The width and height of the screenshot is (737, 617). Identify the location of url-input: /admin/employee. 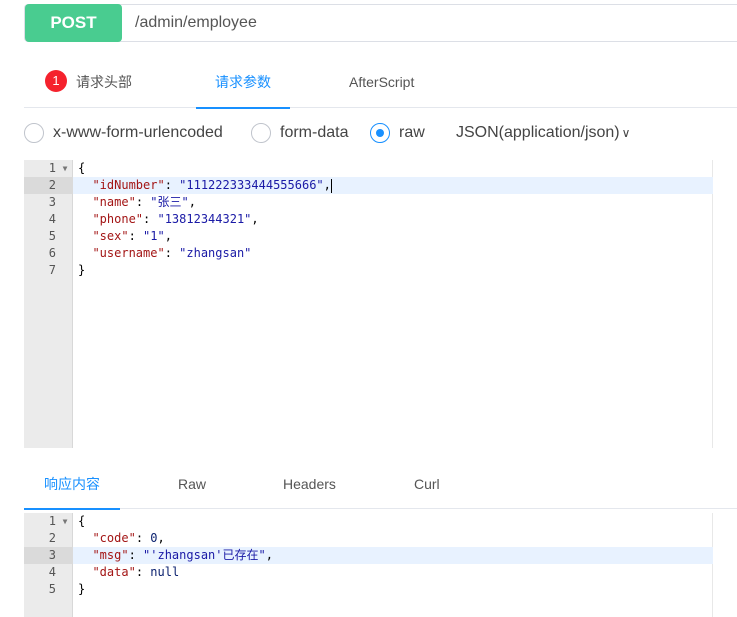
(196, 23).